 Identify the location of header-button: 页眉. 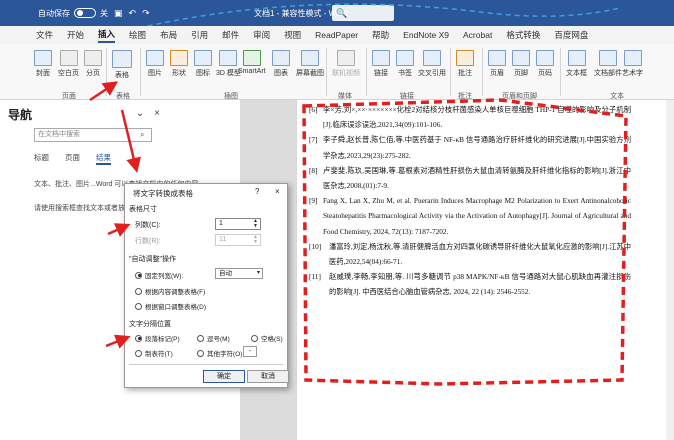
(497, 64).